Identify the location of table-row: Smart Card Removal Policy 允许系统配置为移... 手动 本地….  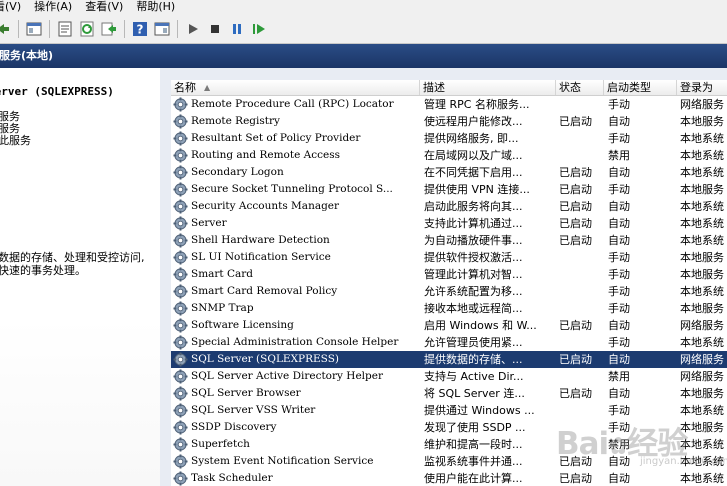
(449, 291).